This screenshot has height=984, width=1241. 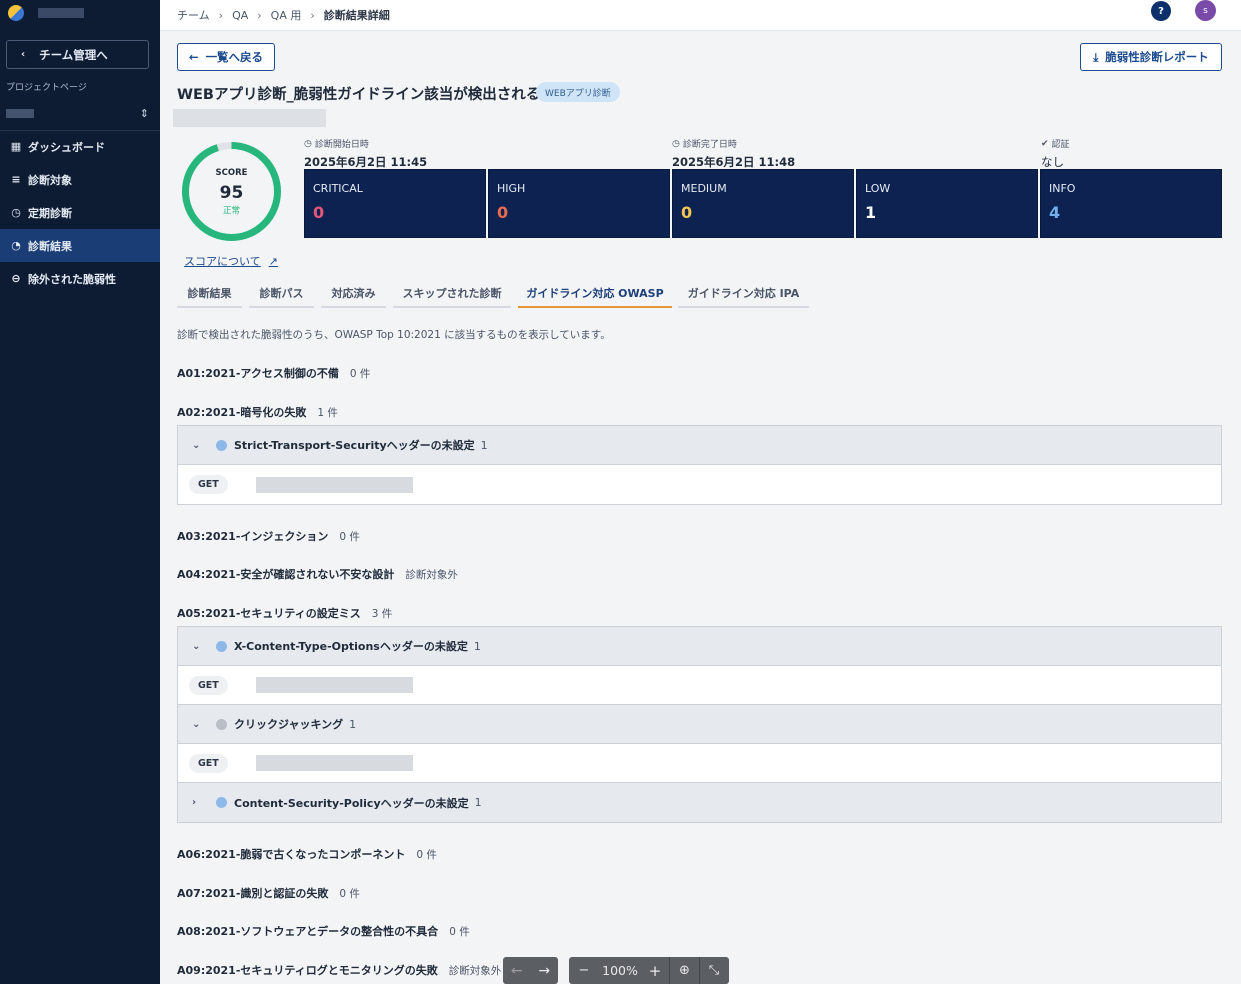 What do you see at coordinates (684, 970) in the screenshot?
I see `download-circle-icon: ⊕` at bounding box center [684, 970].